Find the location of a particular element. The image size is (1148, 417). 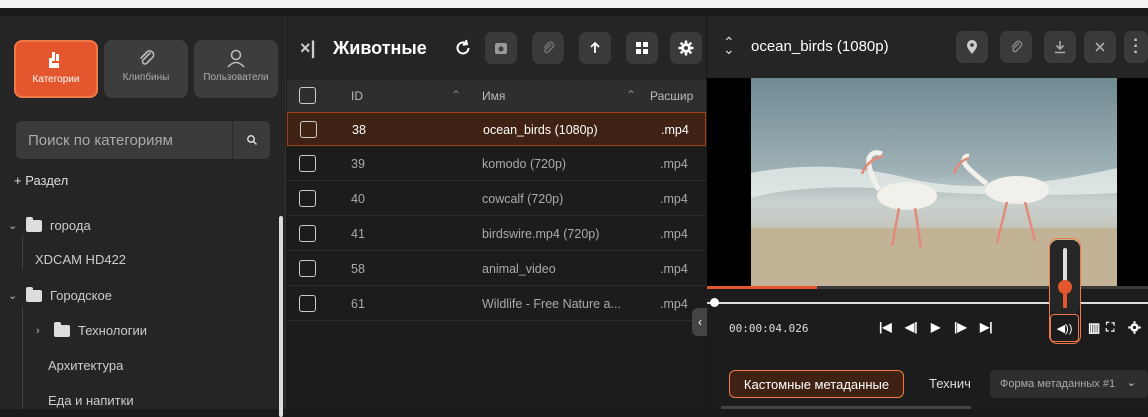

settings-button is located at coordinates (686, 48).